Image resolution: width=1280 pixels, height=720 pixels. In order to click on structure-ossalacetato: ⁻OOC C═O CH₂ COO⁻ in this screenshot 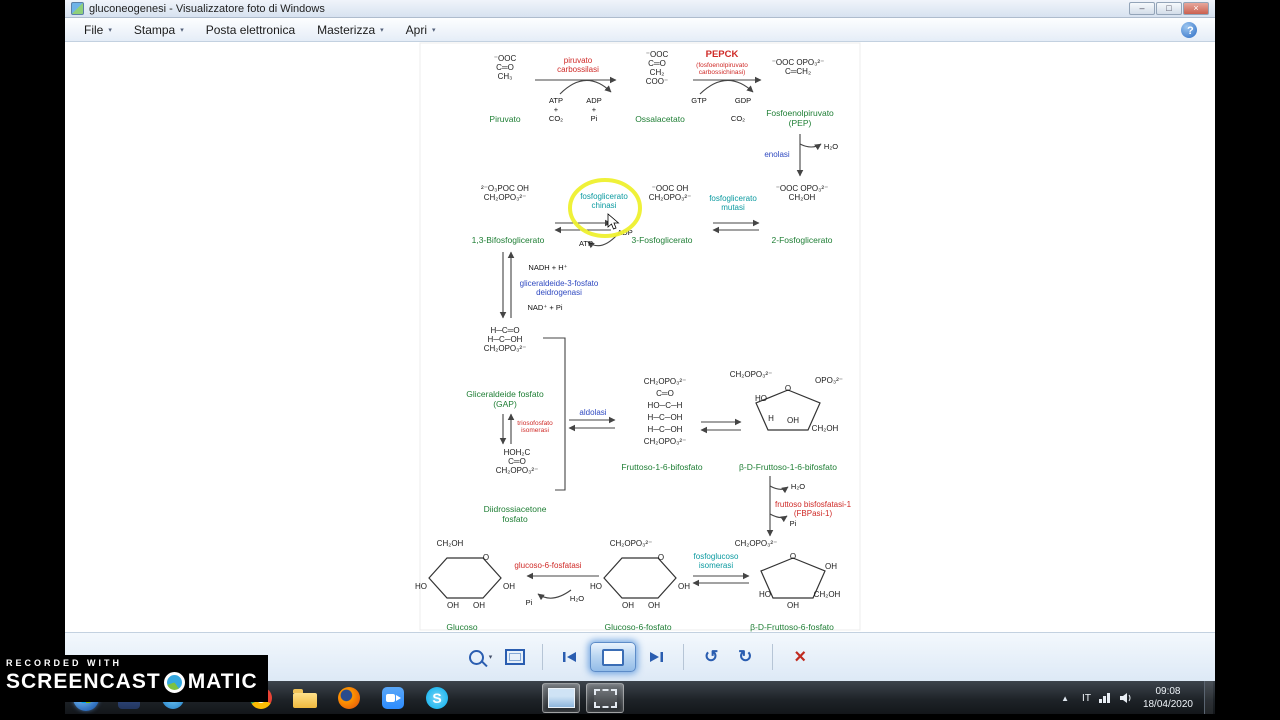, I will do `click(657, 68)`.